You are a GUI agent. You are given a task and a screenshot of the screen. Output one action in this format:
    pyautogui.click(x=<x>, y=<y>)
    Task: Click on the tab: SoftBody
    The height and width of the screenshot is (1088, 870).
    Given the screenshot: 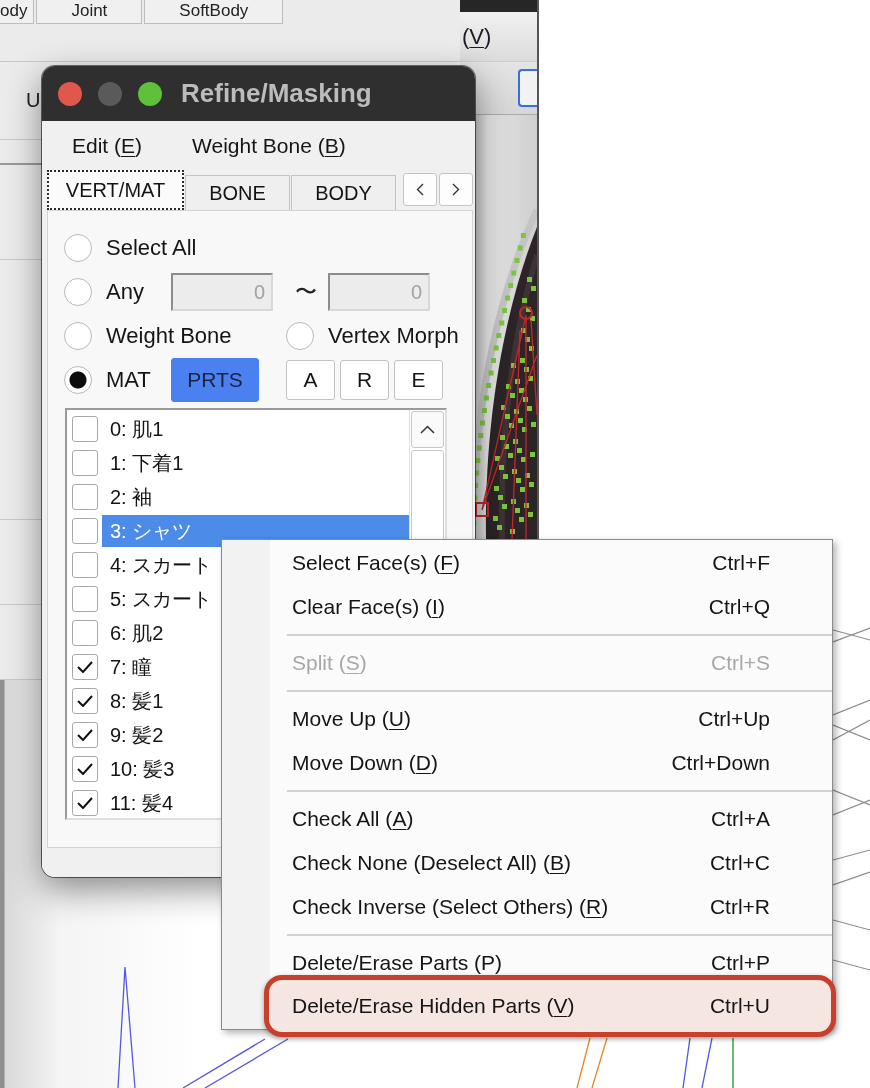 What is the action you would take?
    pyautogui.click(x=214, y=12)
    